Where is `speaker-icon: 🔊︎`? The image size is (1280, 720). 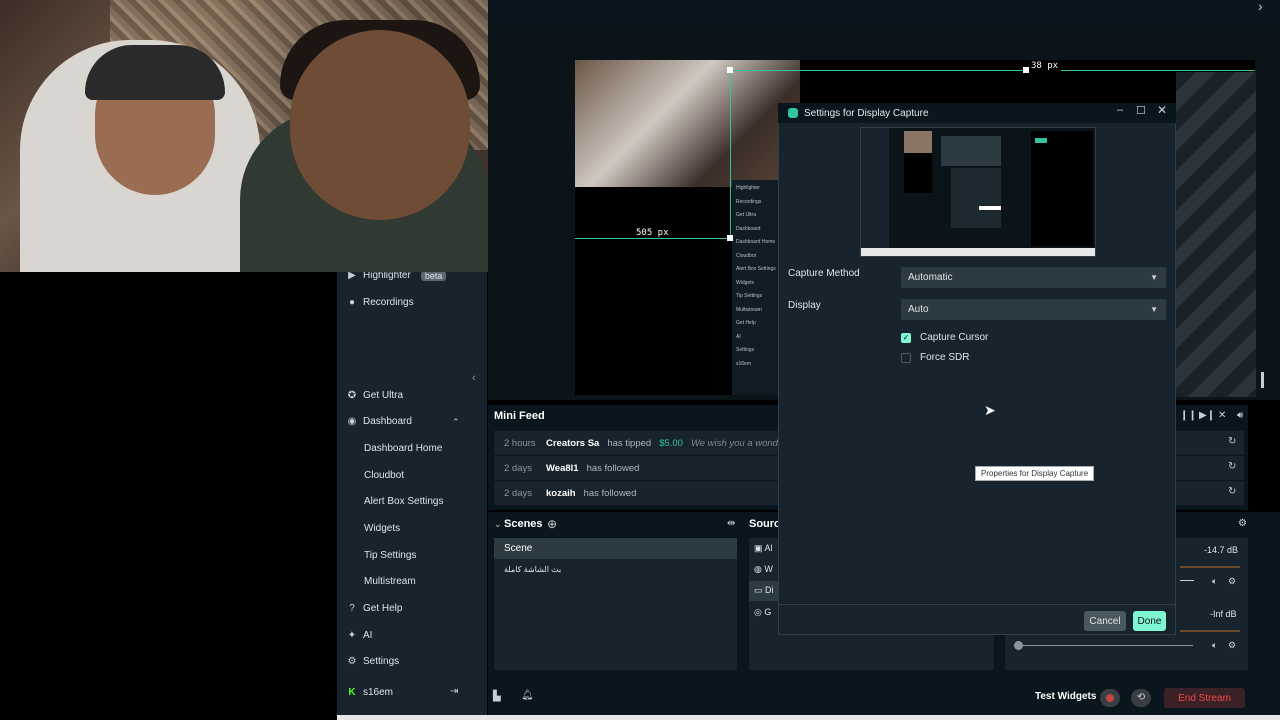 speaker-icon: 🔊︎ is located at coordinates (1240, 415).